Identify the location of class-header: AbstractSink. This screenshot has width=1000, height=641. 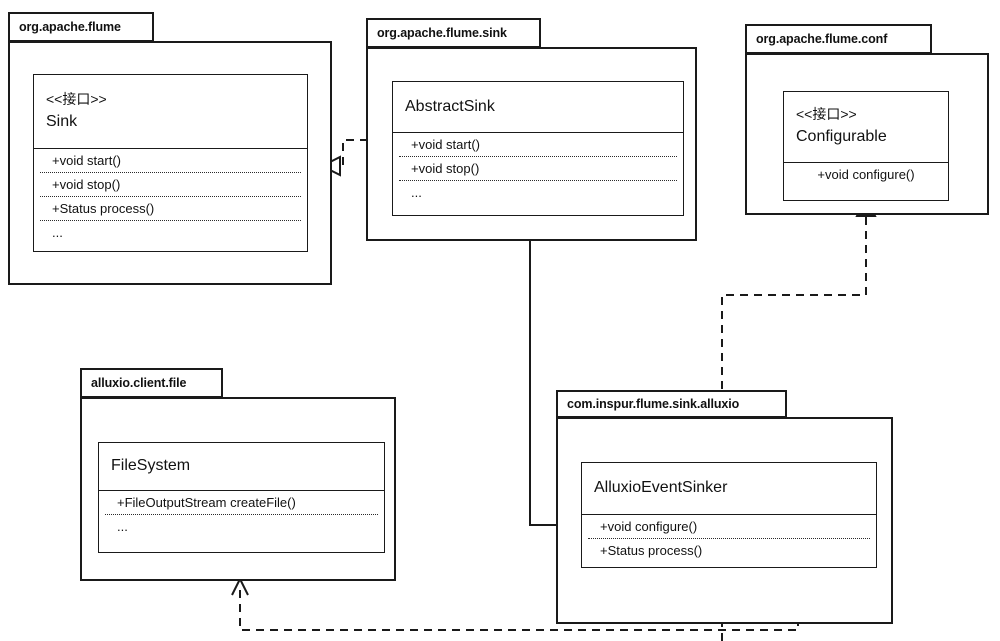
(538, 107).